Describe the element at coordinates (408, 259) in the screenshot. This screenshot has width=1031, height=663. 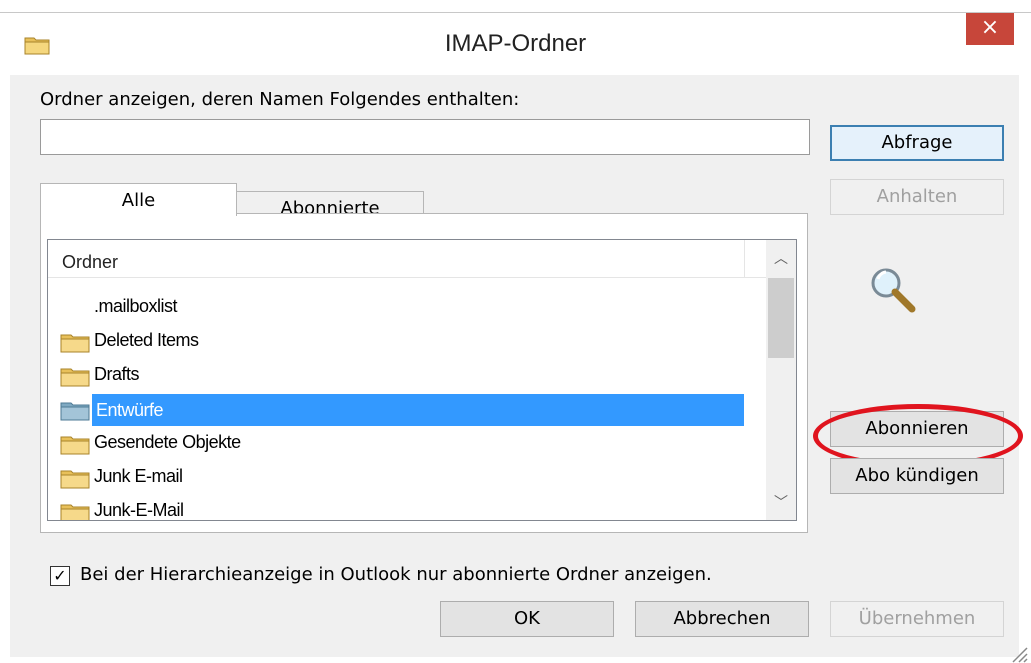
I see `column-header-folder: Ordner` at that location.